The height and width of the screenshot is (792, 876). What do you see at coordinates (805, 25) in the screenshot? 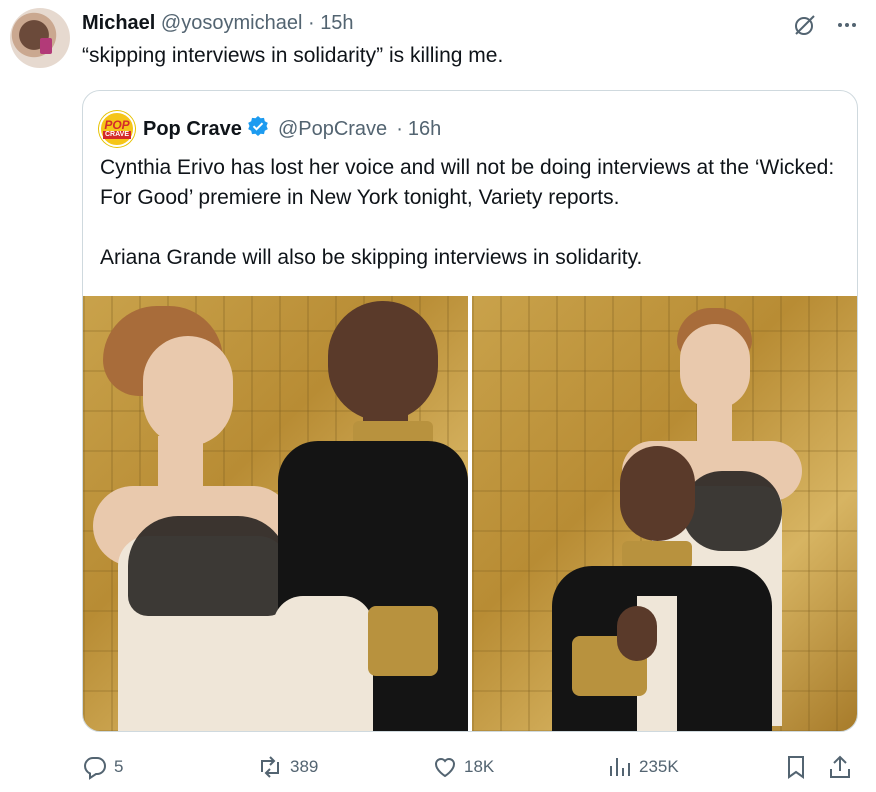
I see `grok-slash-icon` at bounding box center [805, 25].